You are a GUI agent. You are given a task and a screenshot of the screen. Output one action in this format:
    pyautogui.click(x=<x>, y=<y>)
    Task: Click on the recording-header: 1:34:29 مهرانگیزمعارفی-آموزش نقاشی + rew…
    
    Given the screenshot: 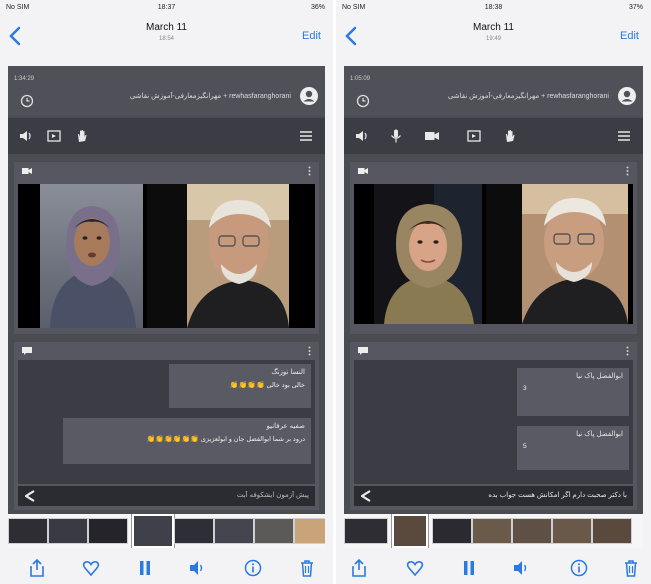 What is the action you would take?
    pyautogui.click(x=166, y=91)
    